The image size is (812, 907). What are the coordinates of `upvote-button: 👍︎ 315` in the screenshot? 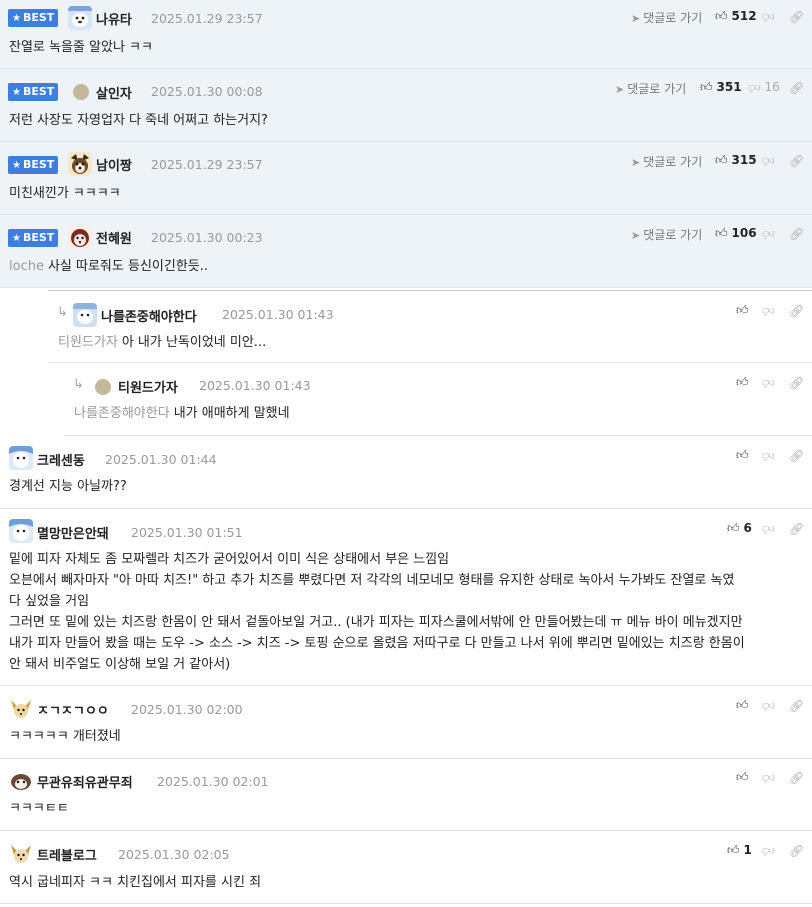 It's located at (736, 160).